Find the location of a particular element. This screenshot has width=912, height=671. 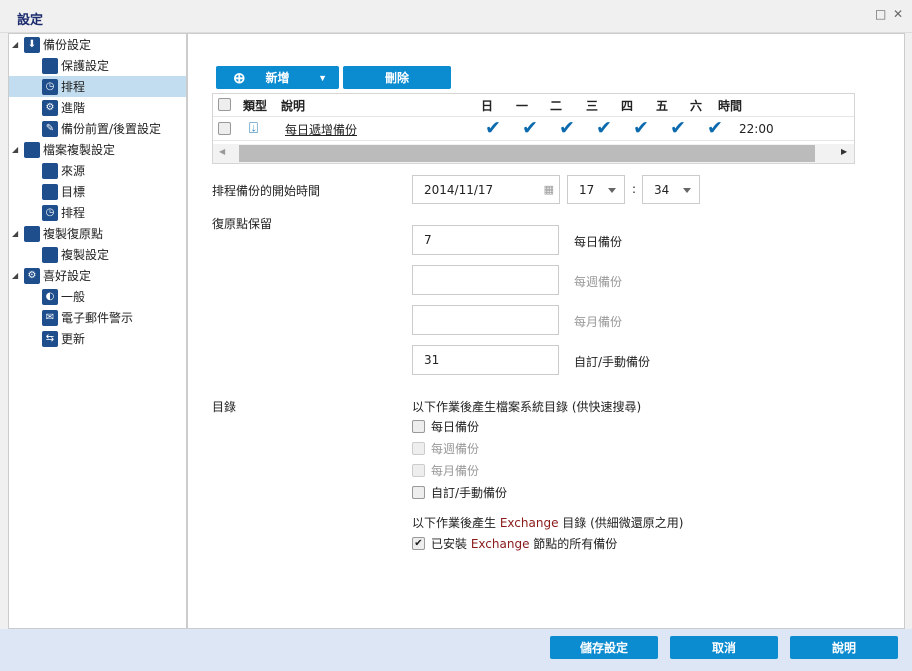

custom-label: 自訂/手動備份 is located at coordinates (612, 362).